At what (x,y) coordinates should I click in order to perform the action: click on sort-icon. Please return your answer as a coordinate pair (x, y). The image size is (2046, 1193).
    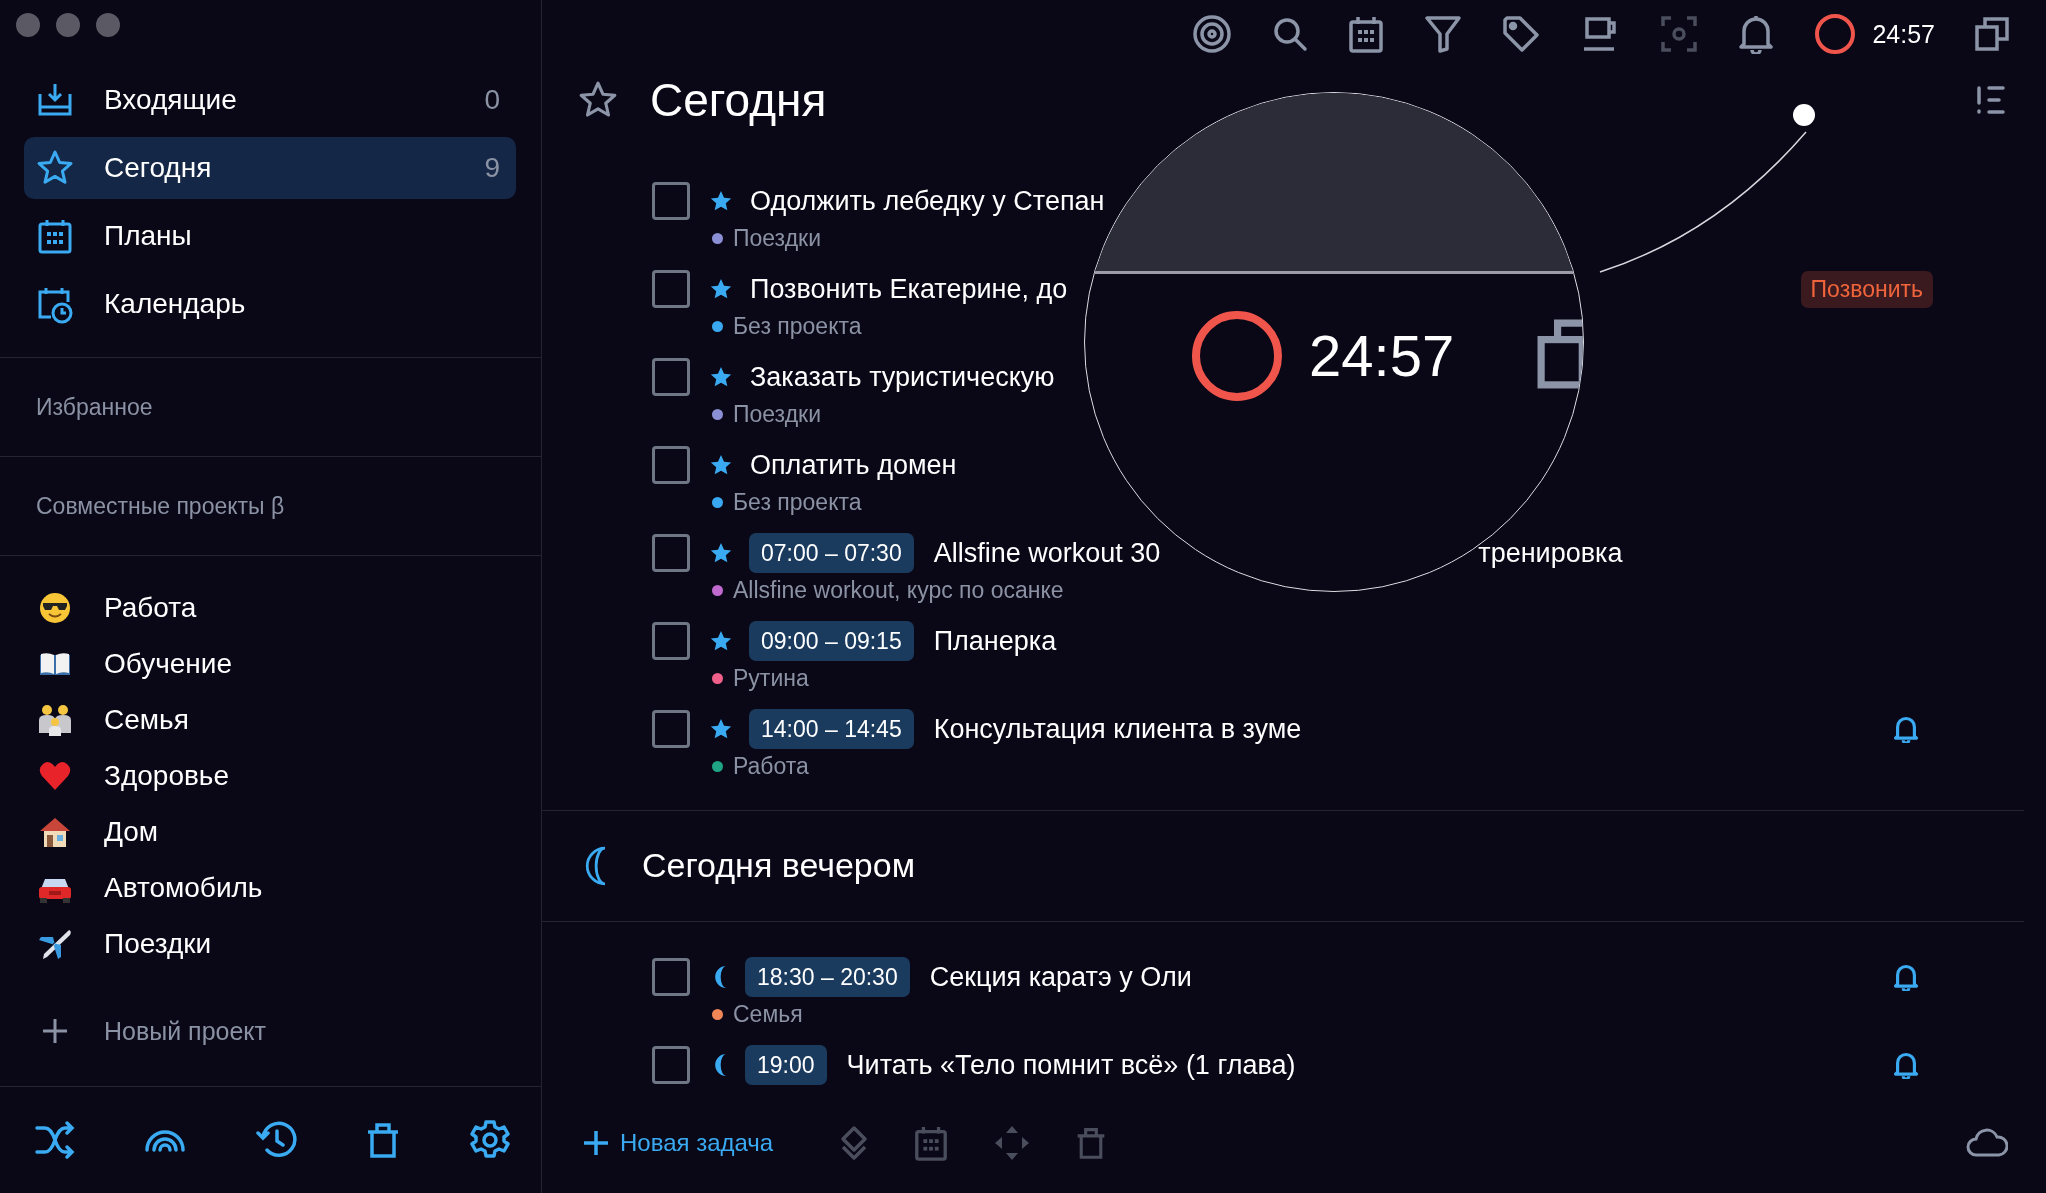
    Looking at the image, I should click on (1992, 100).